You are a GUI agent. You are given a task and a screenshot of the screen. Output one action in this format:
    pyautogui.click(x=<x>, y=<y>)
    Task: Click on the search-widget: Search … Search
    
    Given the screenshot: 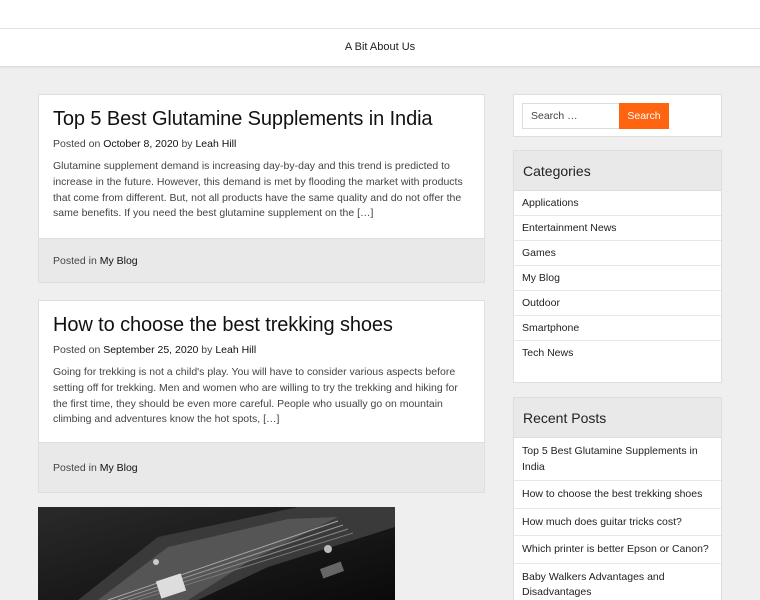 What is the action you would take?
    pyautogui.click(x=617, y=115)
    